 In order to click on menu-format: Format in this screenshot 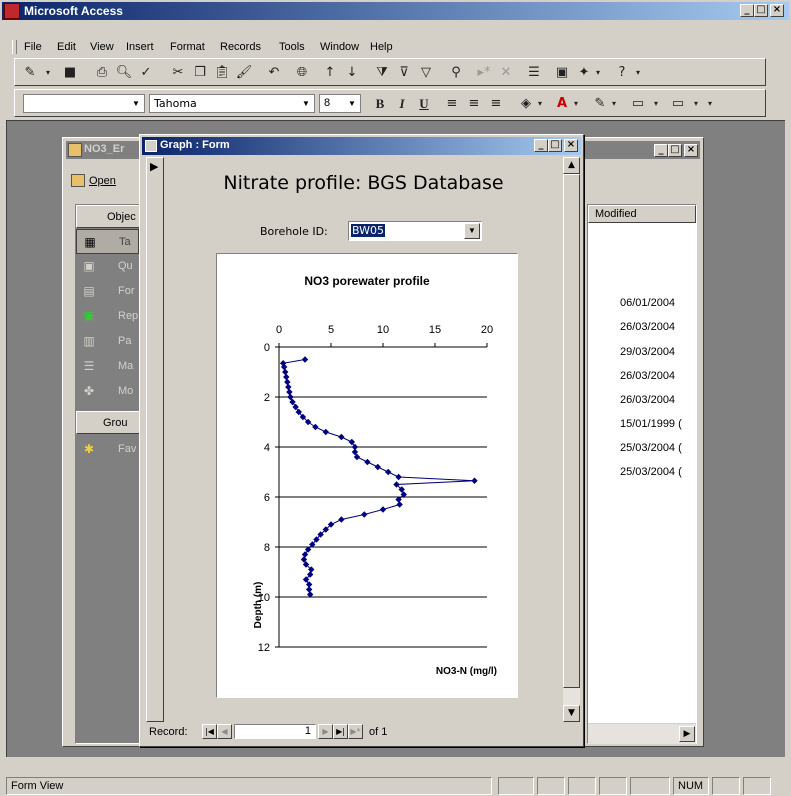, I will do `click(187, 47)`.